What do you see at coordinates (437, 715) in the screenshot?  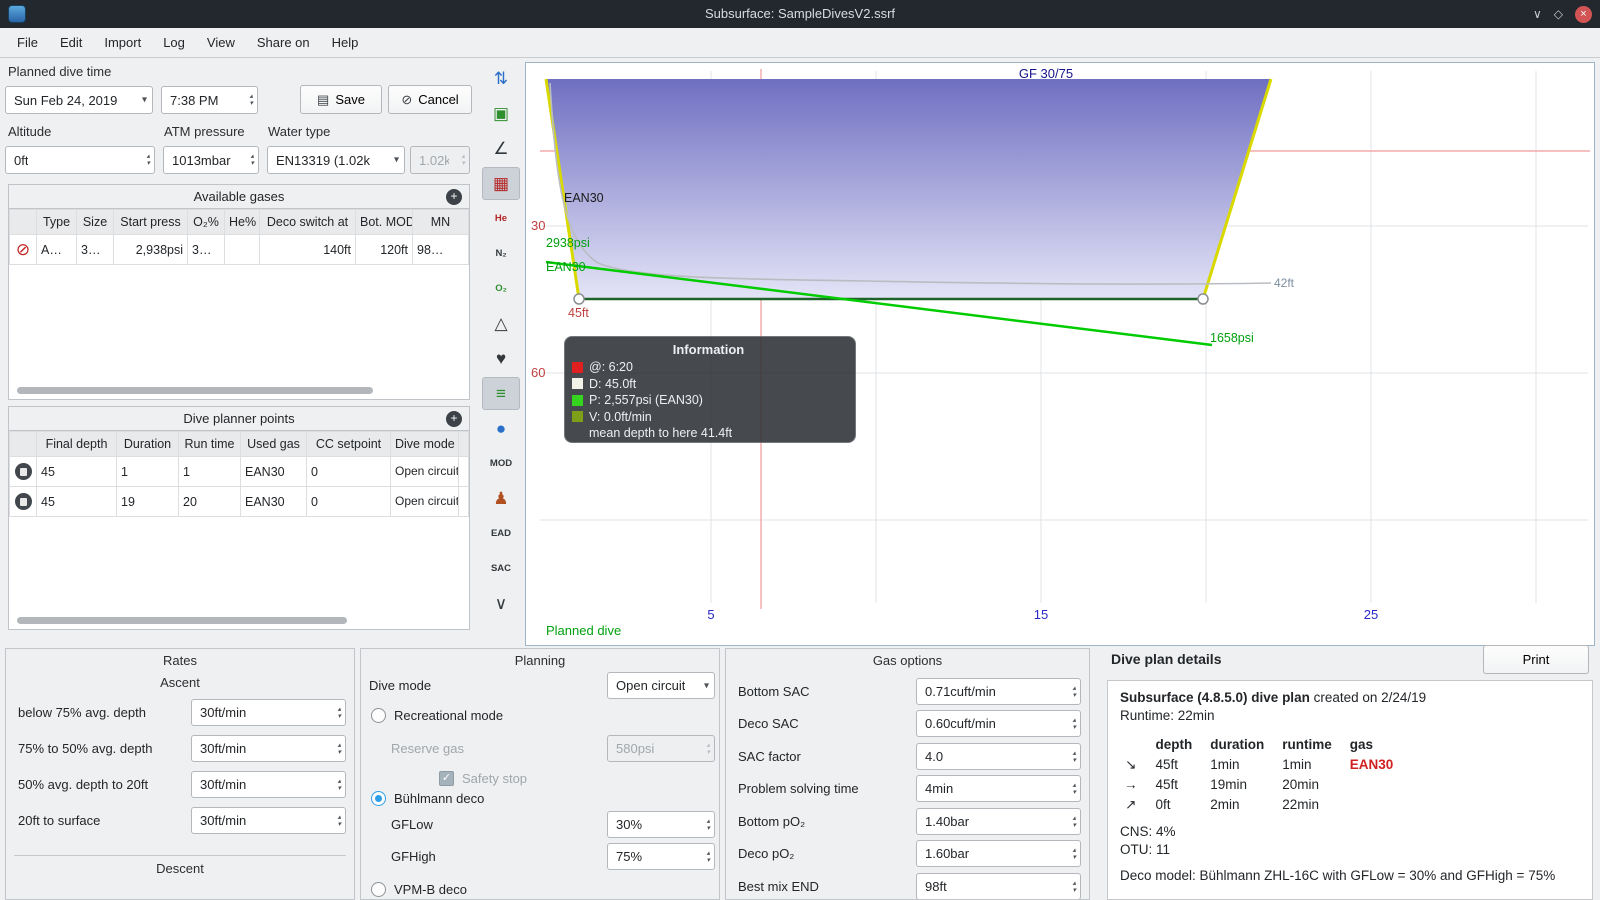 I see `recreational-mode-radio-row: Recreational mode` at bounding box center [437, 715].